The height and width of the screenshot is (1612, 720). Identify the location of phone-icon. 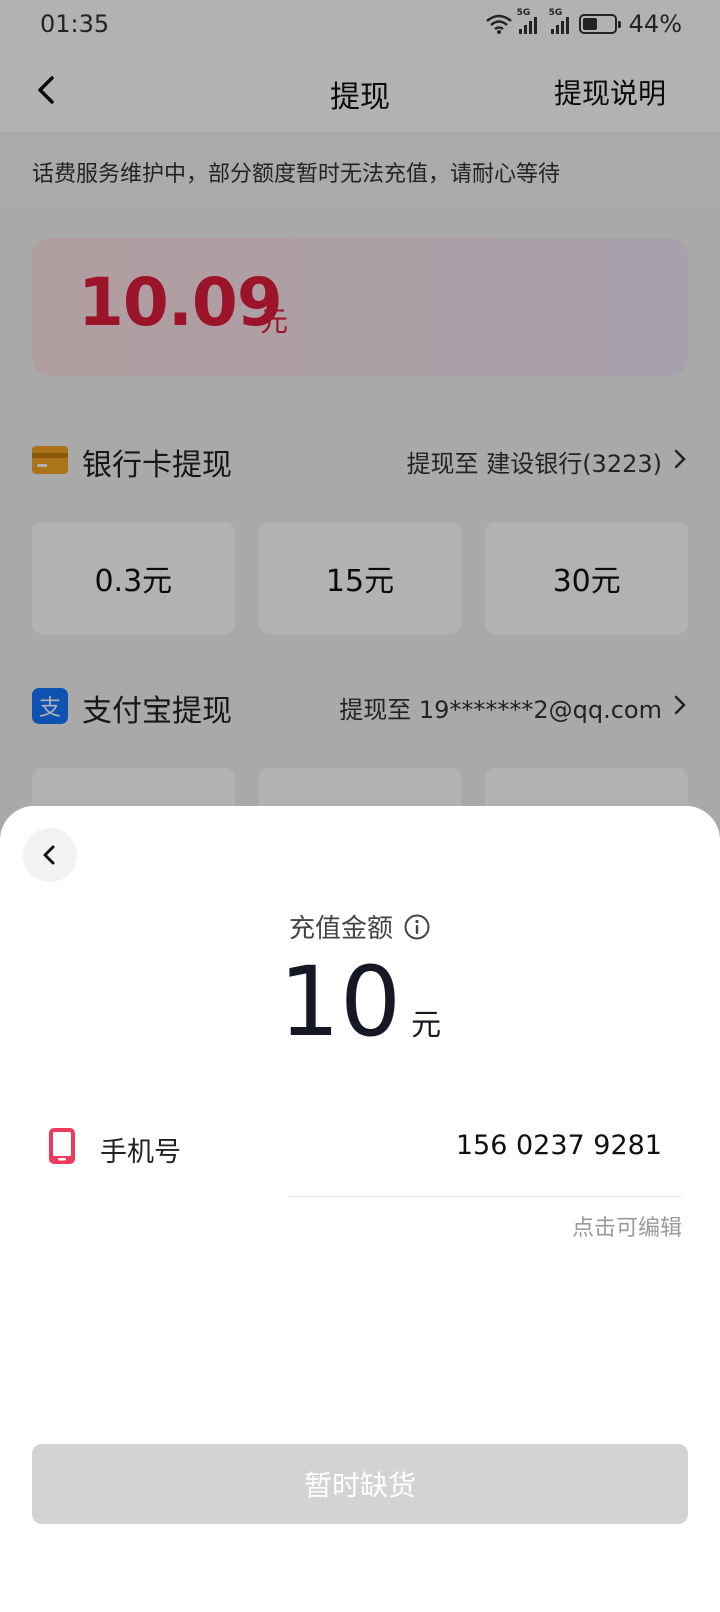
(62, 1146).